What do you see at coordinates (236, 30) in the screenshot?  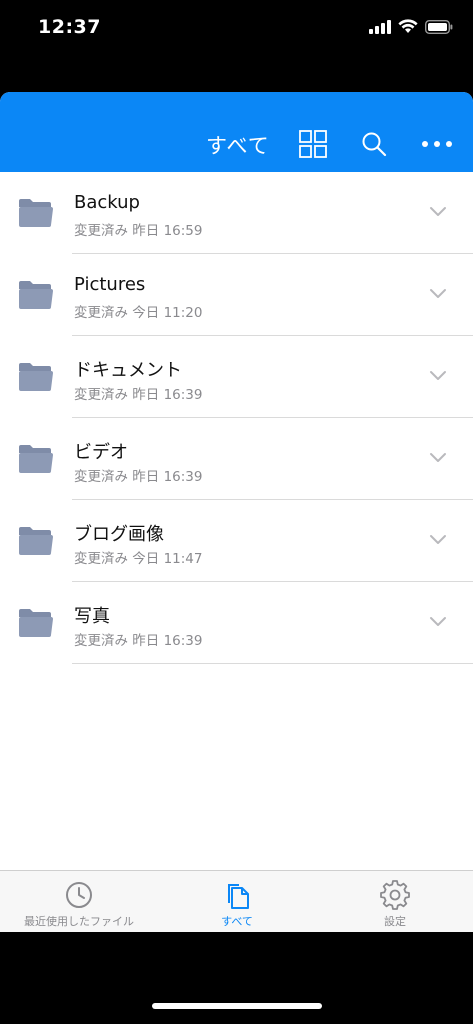 I see `status-bar: 12:37` at bounding box center [236, 30].